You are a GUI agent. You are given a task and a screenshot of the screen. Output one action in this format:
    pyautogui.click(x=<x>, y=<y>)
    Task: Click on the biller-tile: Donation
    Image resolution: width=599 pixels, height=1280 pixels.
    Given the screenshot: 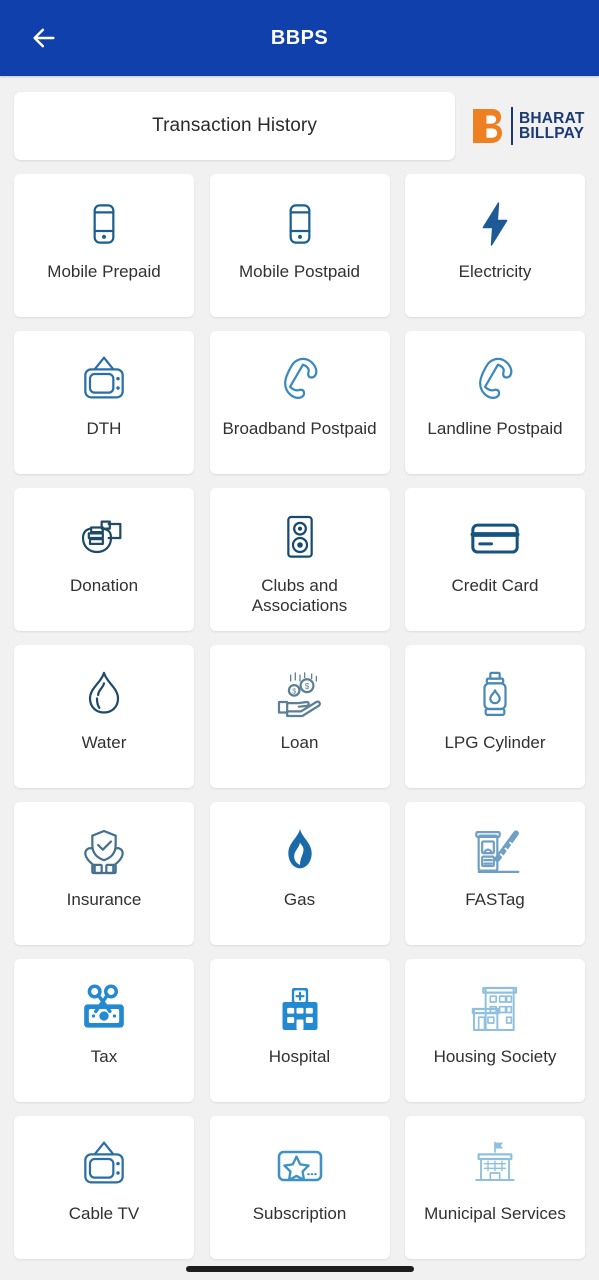 What is the action you would take?
    pyautogui.click(x=104, y=559)
    